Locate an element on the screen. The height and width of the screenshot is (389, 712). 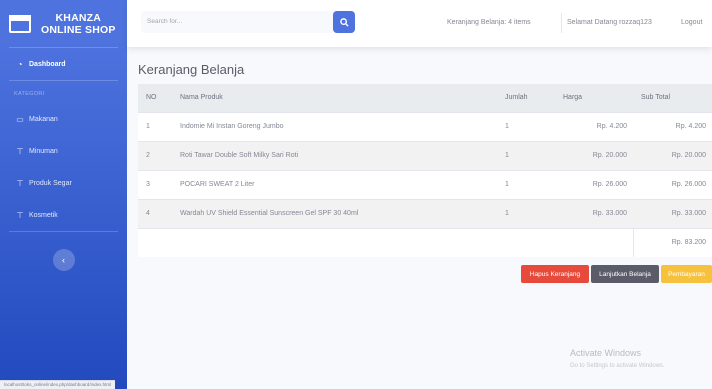
column-header-quantity: Jumlah is located at coordinates (516, 98).